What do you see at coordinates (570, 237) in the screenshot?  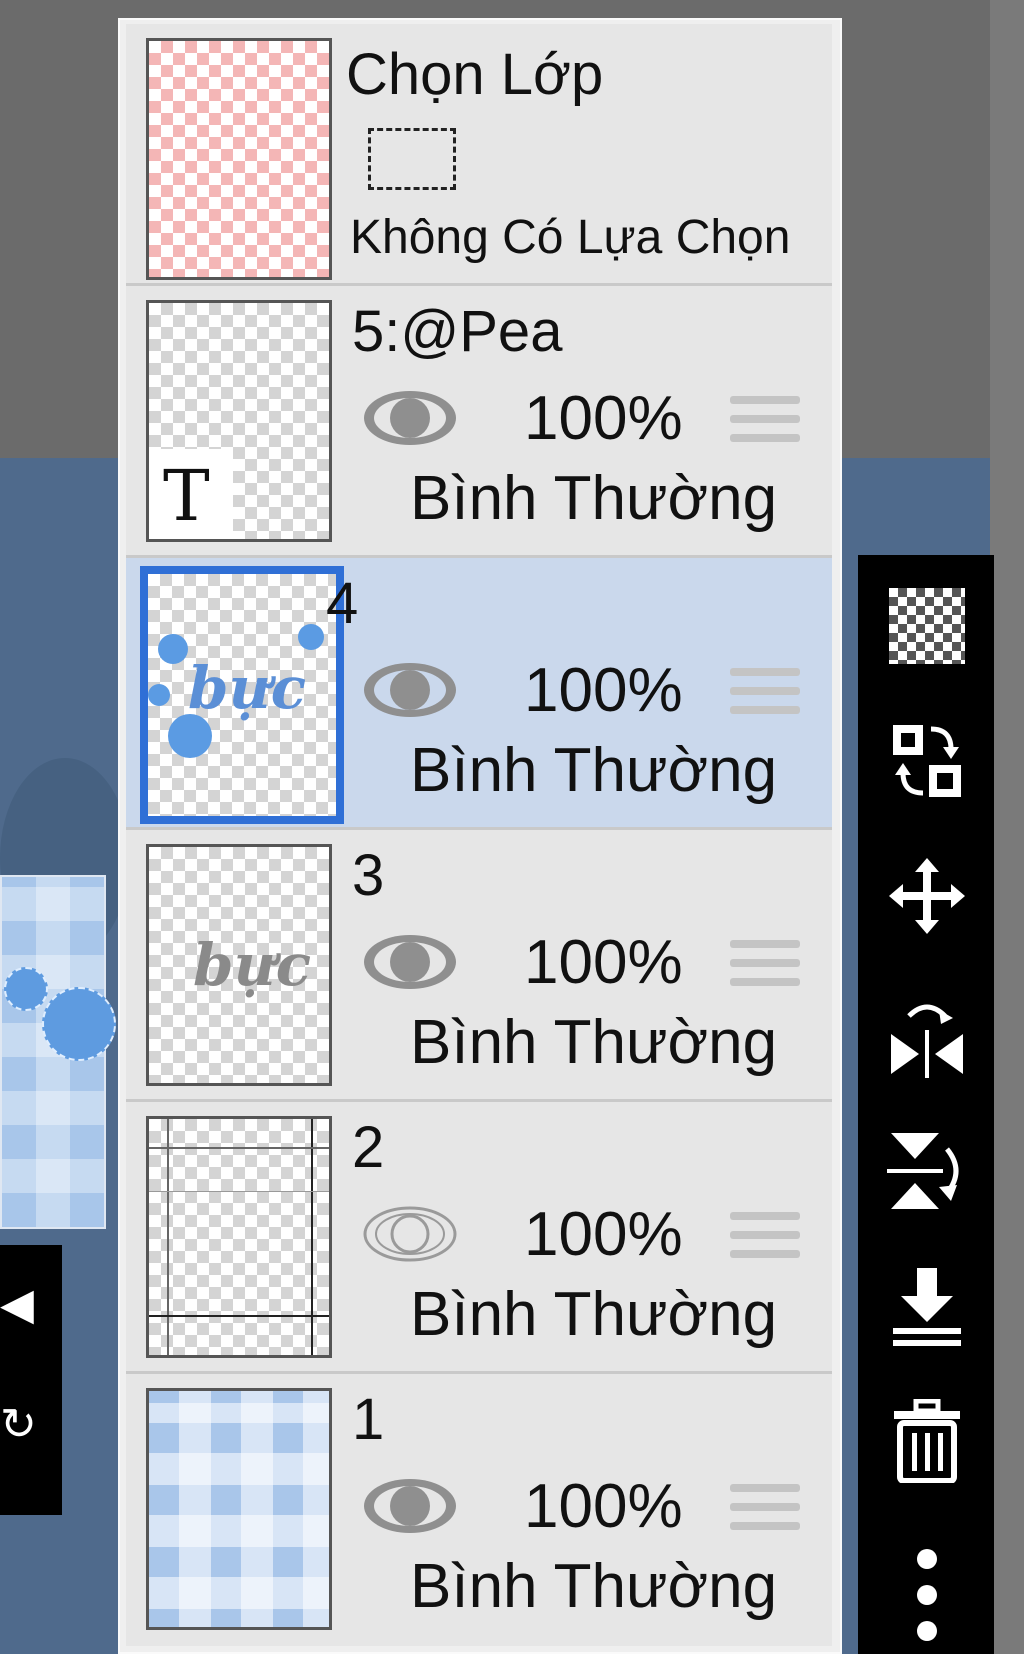 I see `selection-status: Không Có Lựa Chọn` at bounding box center [570, 237].